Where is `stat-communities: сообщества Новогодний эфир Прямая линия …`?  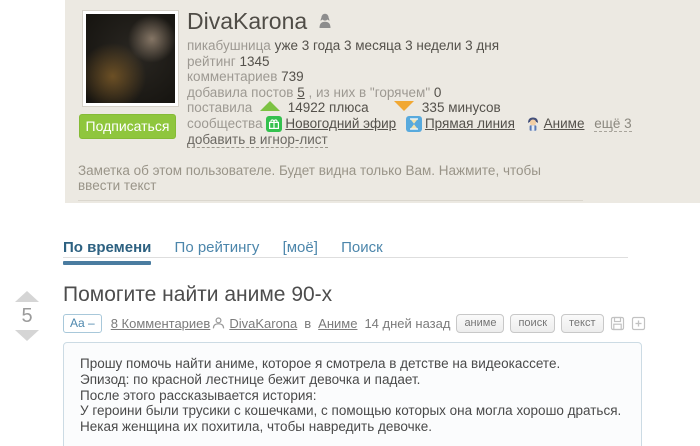
stat-communities: сообщества Новогодний эфир Прямая линия … is located at coordinates (409, 123).